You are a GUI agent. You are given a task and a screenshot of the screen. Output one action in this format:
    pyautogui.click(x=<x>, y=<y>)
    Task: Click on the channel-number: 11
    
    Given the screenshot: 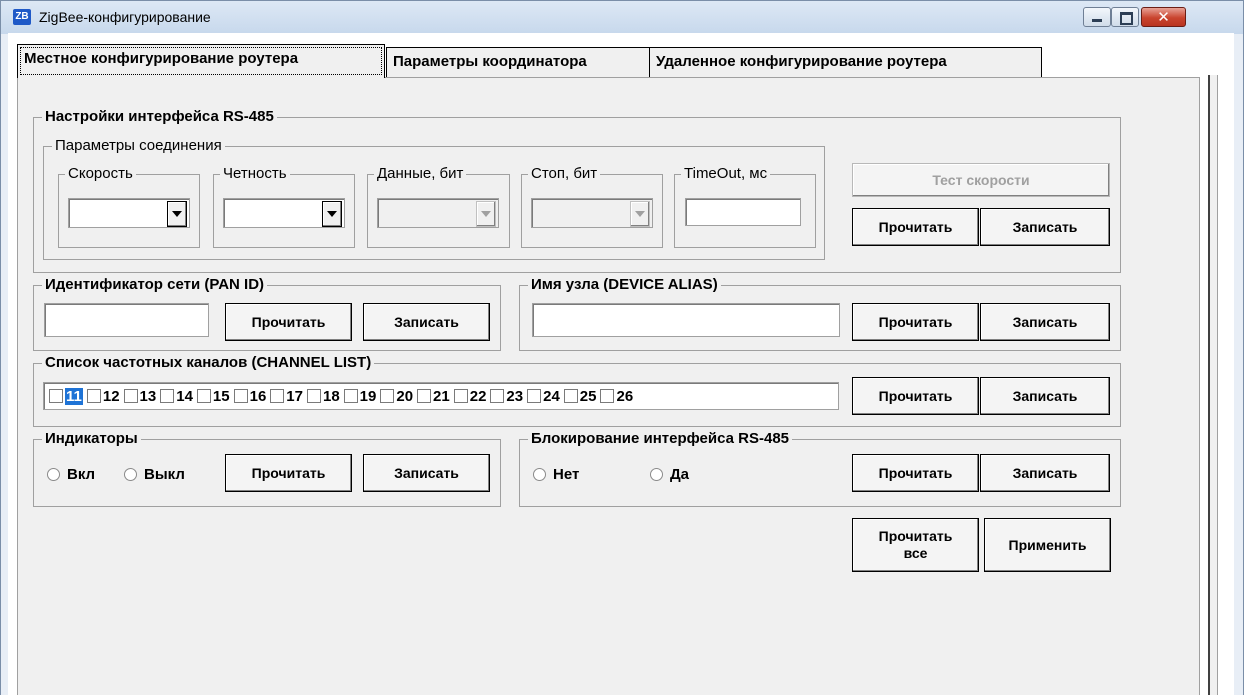 What is the action you would take?
    pyautogui.click(x=74, y=396)
    